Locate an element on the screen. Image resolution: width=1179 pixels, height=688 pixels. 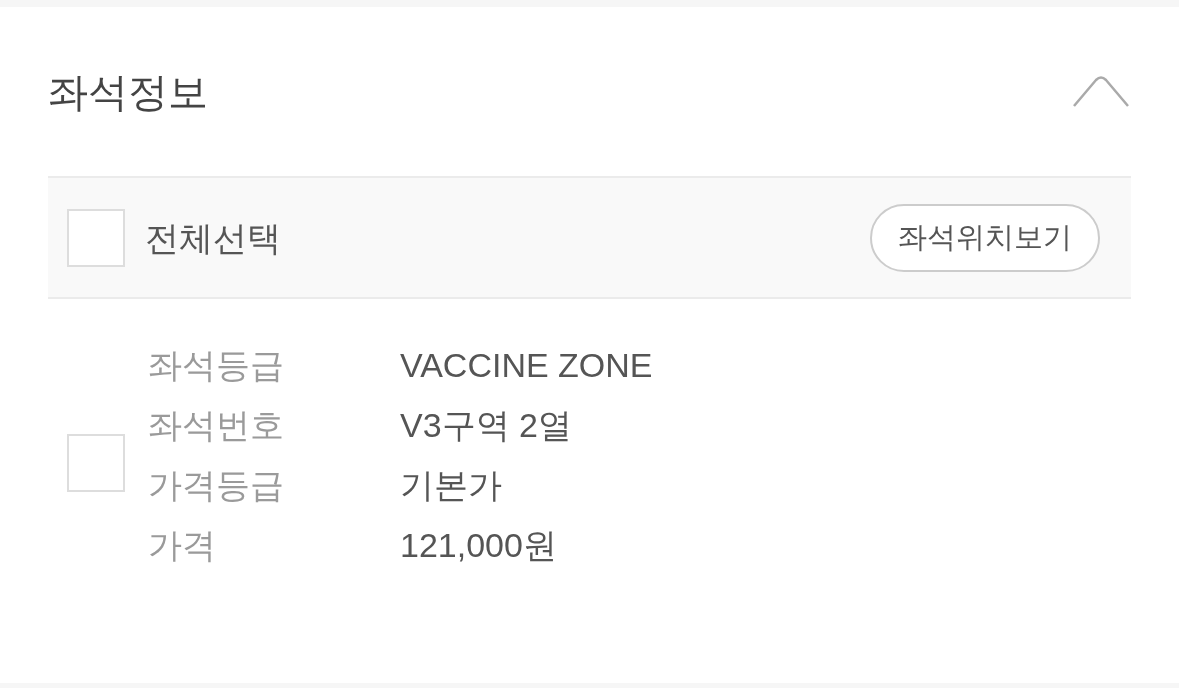
field-value: 기본가 is located at coordinates (451, 485).